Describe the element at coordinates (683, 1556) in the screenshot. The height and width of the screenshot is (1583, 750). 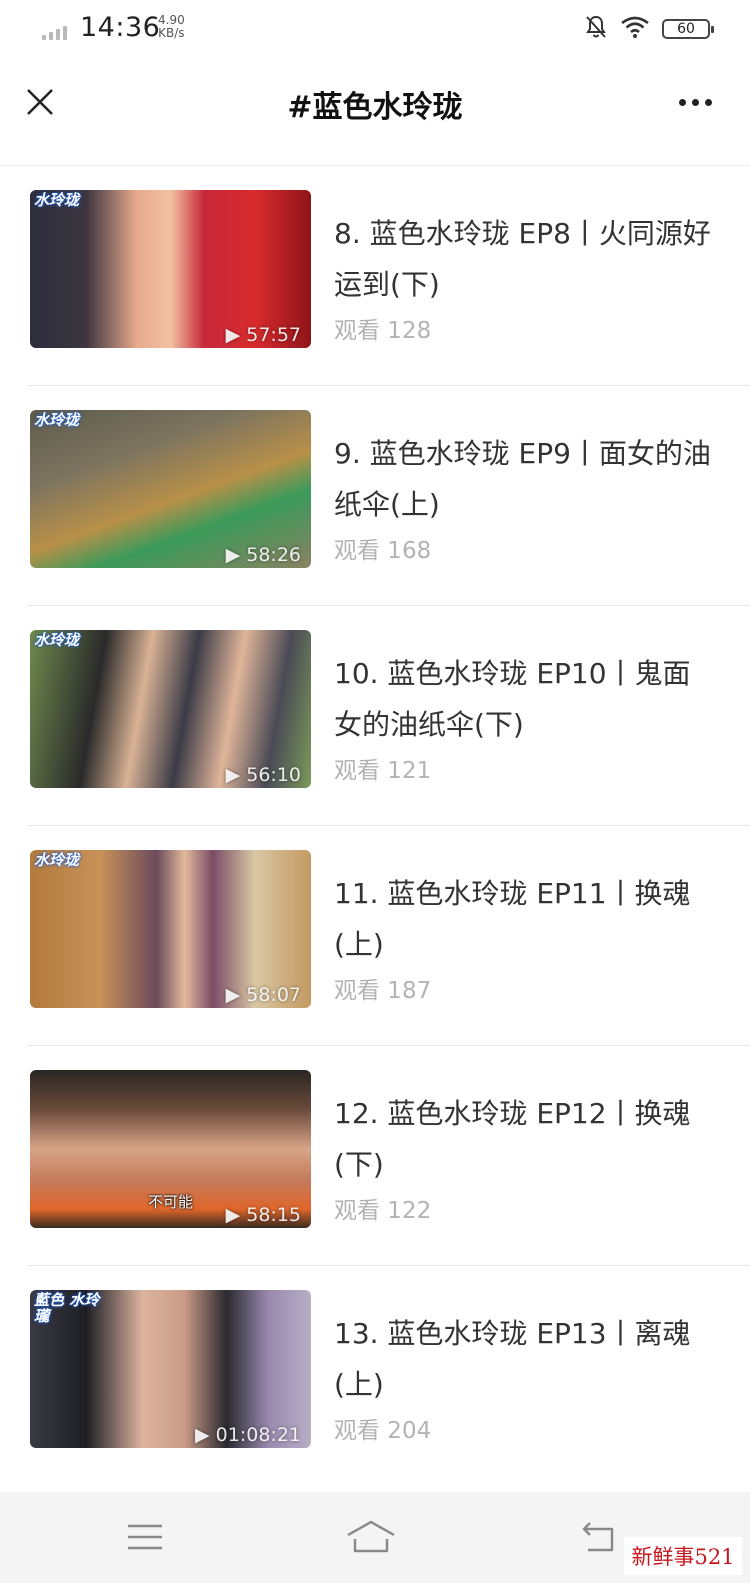
I see `watermark: 新鲜事521` at that location.